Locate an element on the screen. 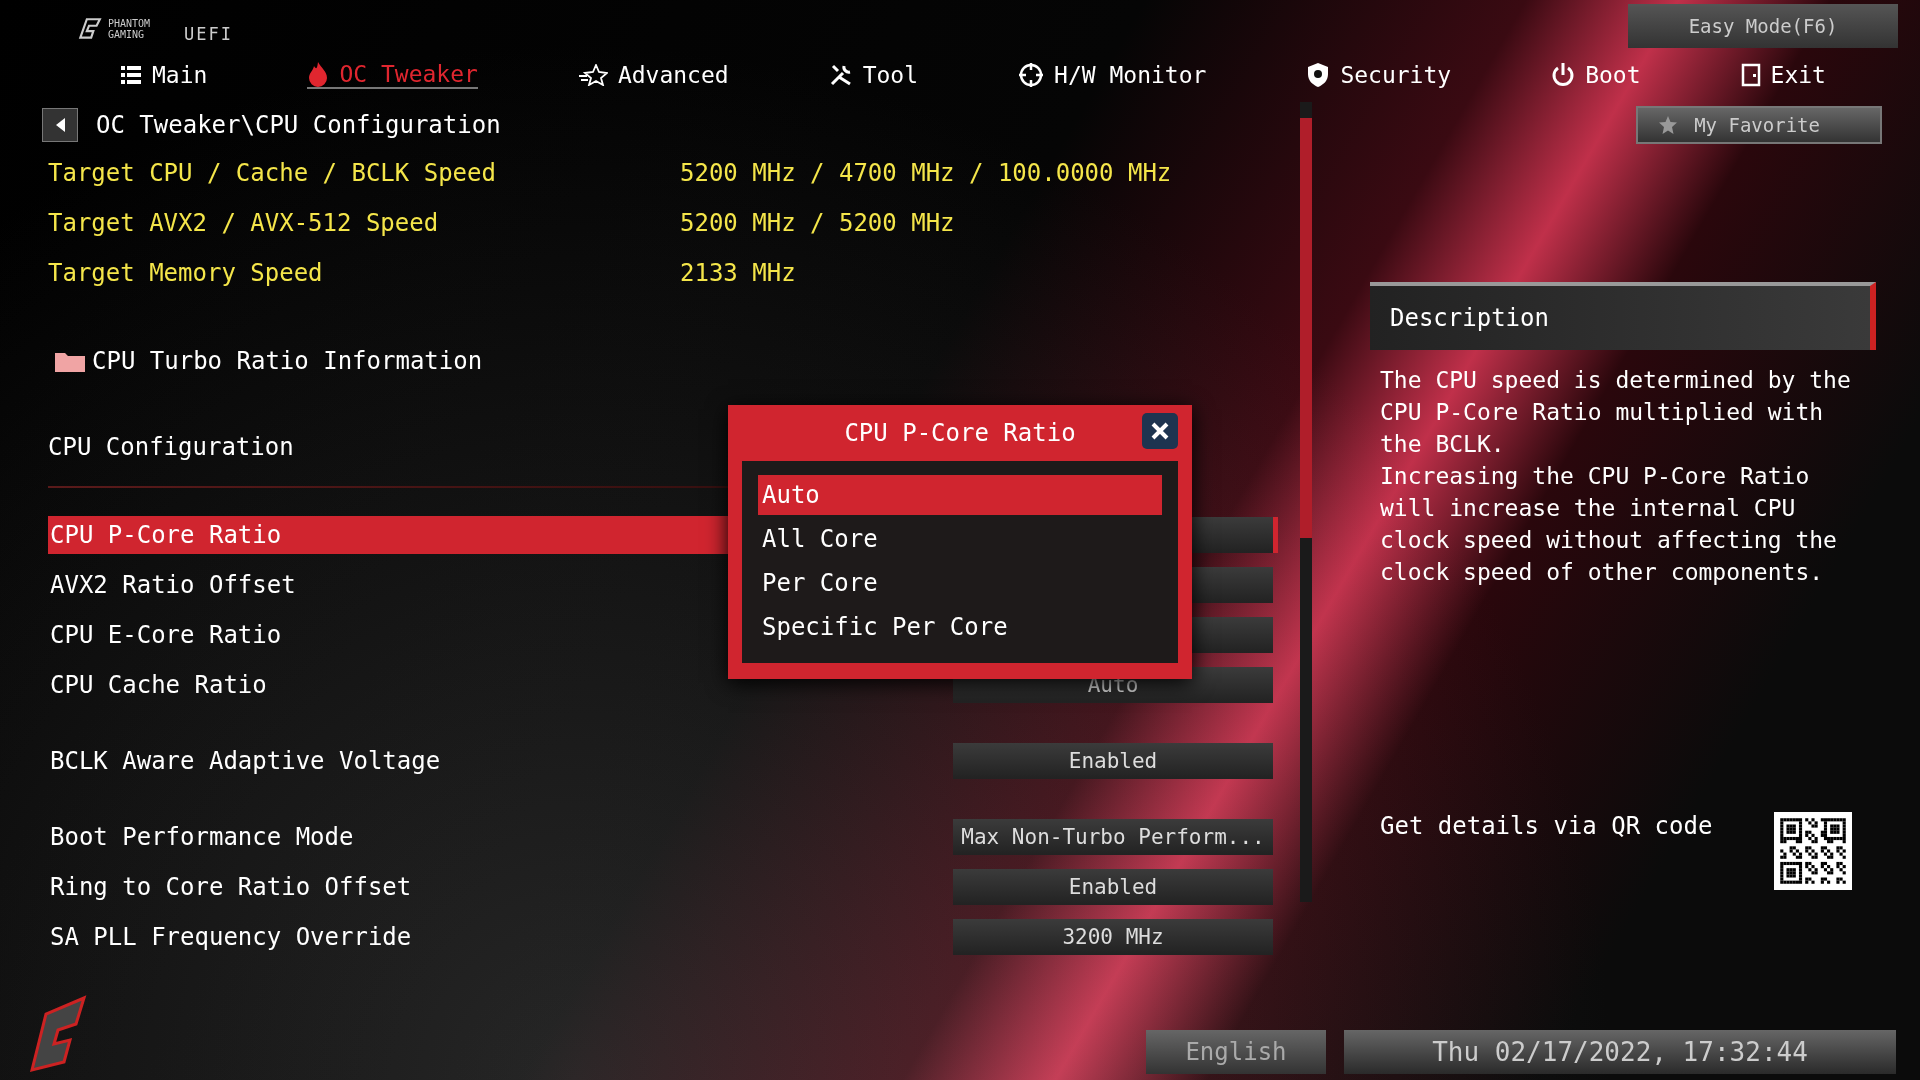 The image size is (1920, 1080). info-value: 2133 MHz is located at coordinates (738, 273).